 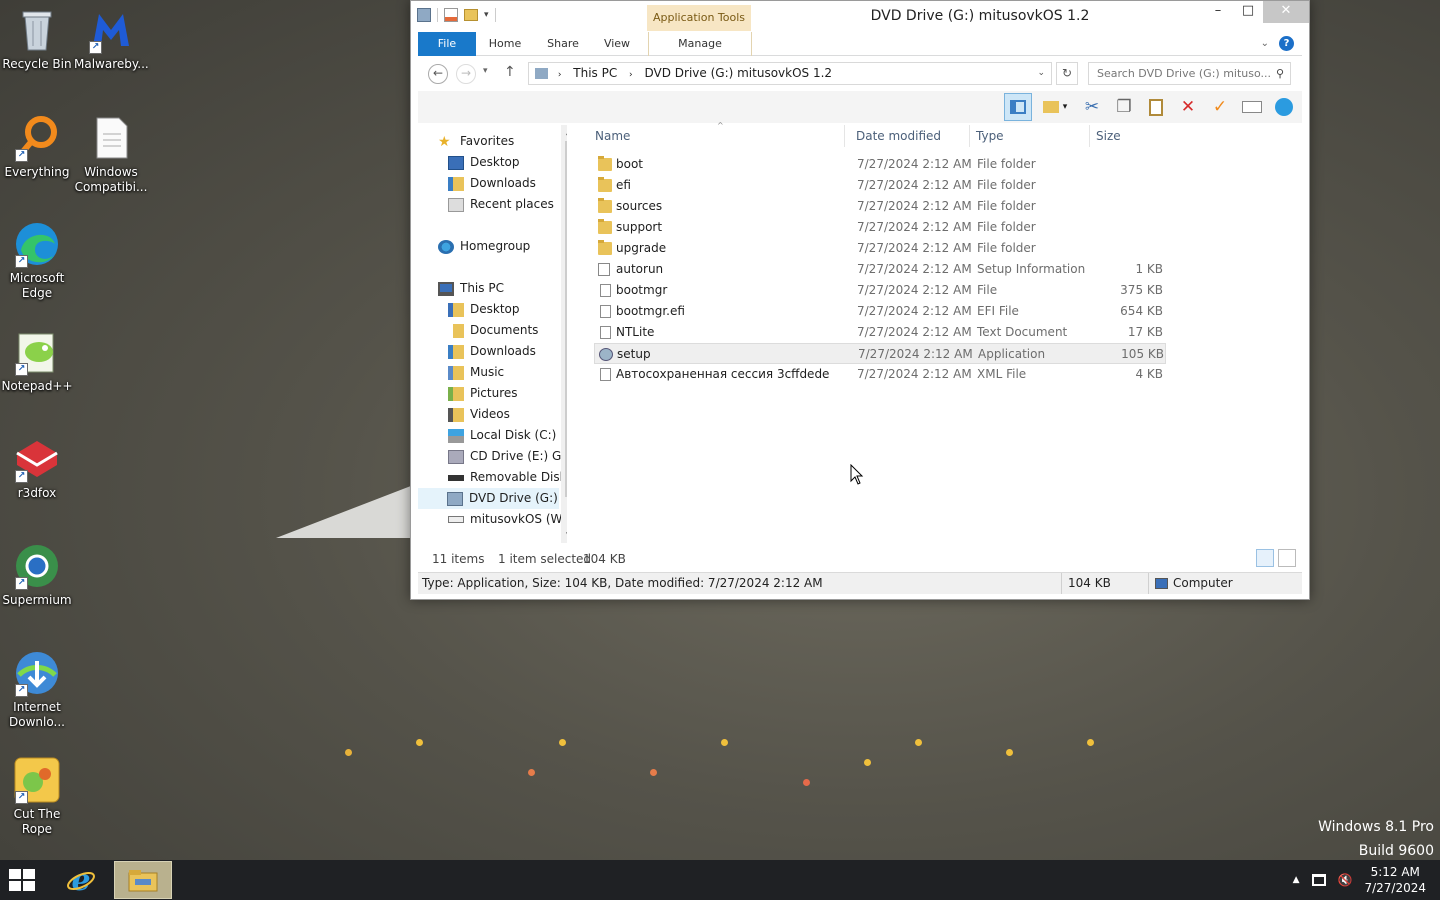 I want to click on clock: 5:12 AM 7/27/2024, so click(x=1395, y=880).